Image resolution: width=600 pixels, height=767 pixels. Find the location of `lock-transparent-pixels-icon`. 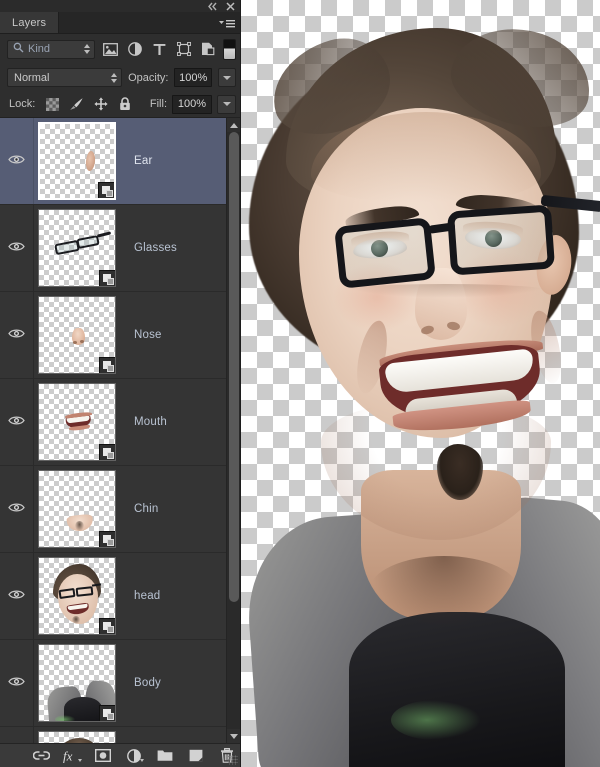

lock-transparent-pixels-icon is located at coordinates (52, 104).